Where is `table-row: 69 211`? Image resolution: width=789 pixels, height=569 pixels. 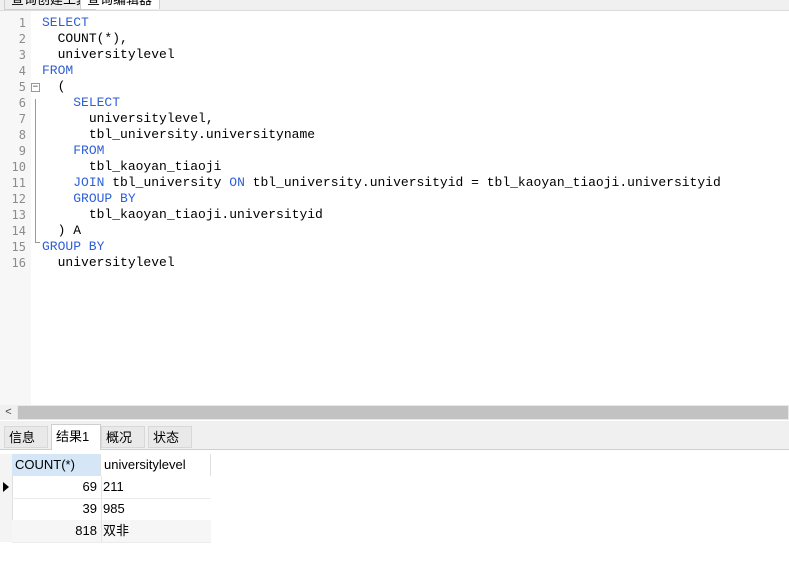 table-row: 69 211 is located at coordinates (111, 487).